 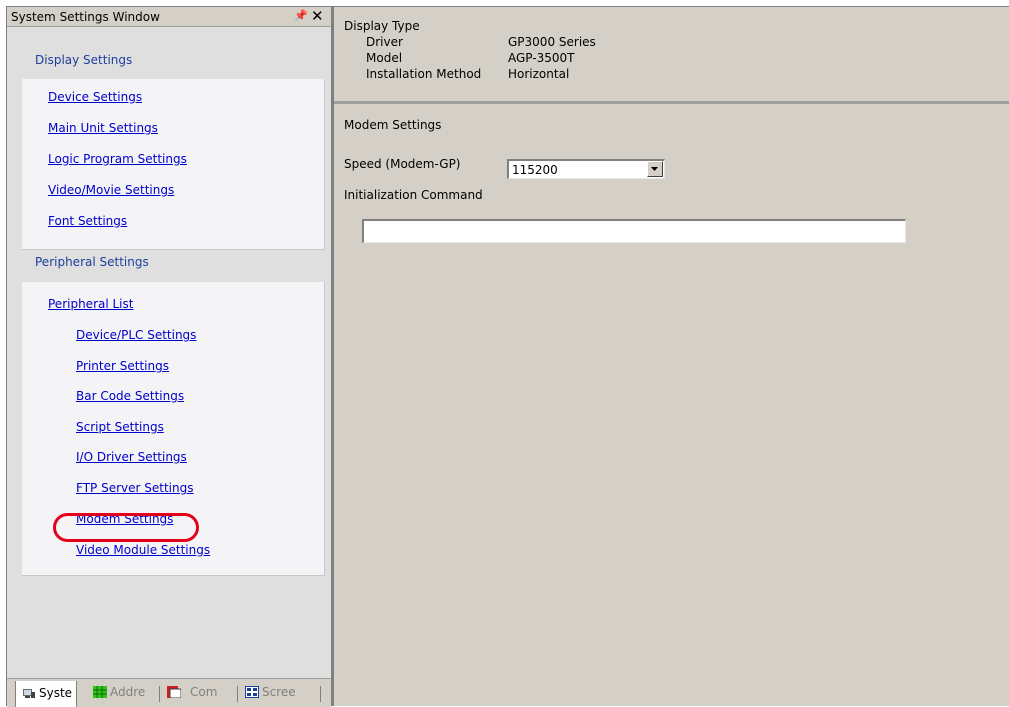 I want to click on link-ftp-server-settings: FTP Server Settings, so click(x=134, y=488).